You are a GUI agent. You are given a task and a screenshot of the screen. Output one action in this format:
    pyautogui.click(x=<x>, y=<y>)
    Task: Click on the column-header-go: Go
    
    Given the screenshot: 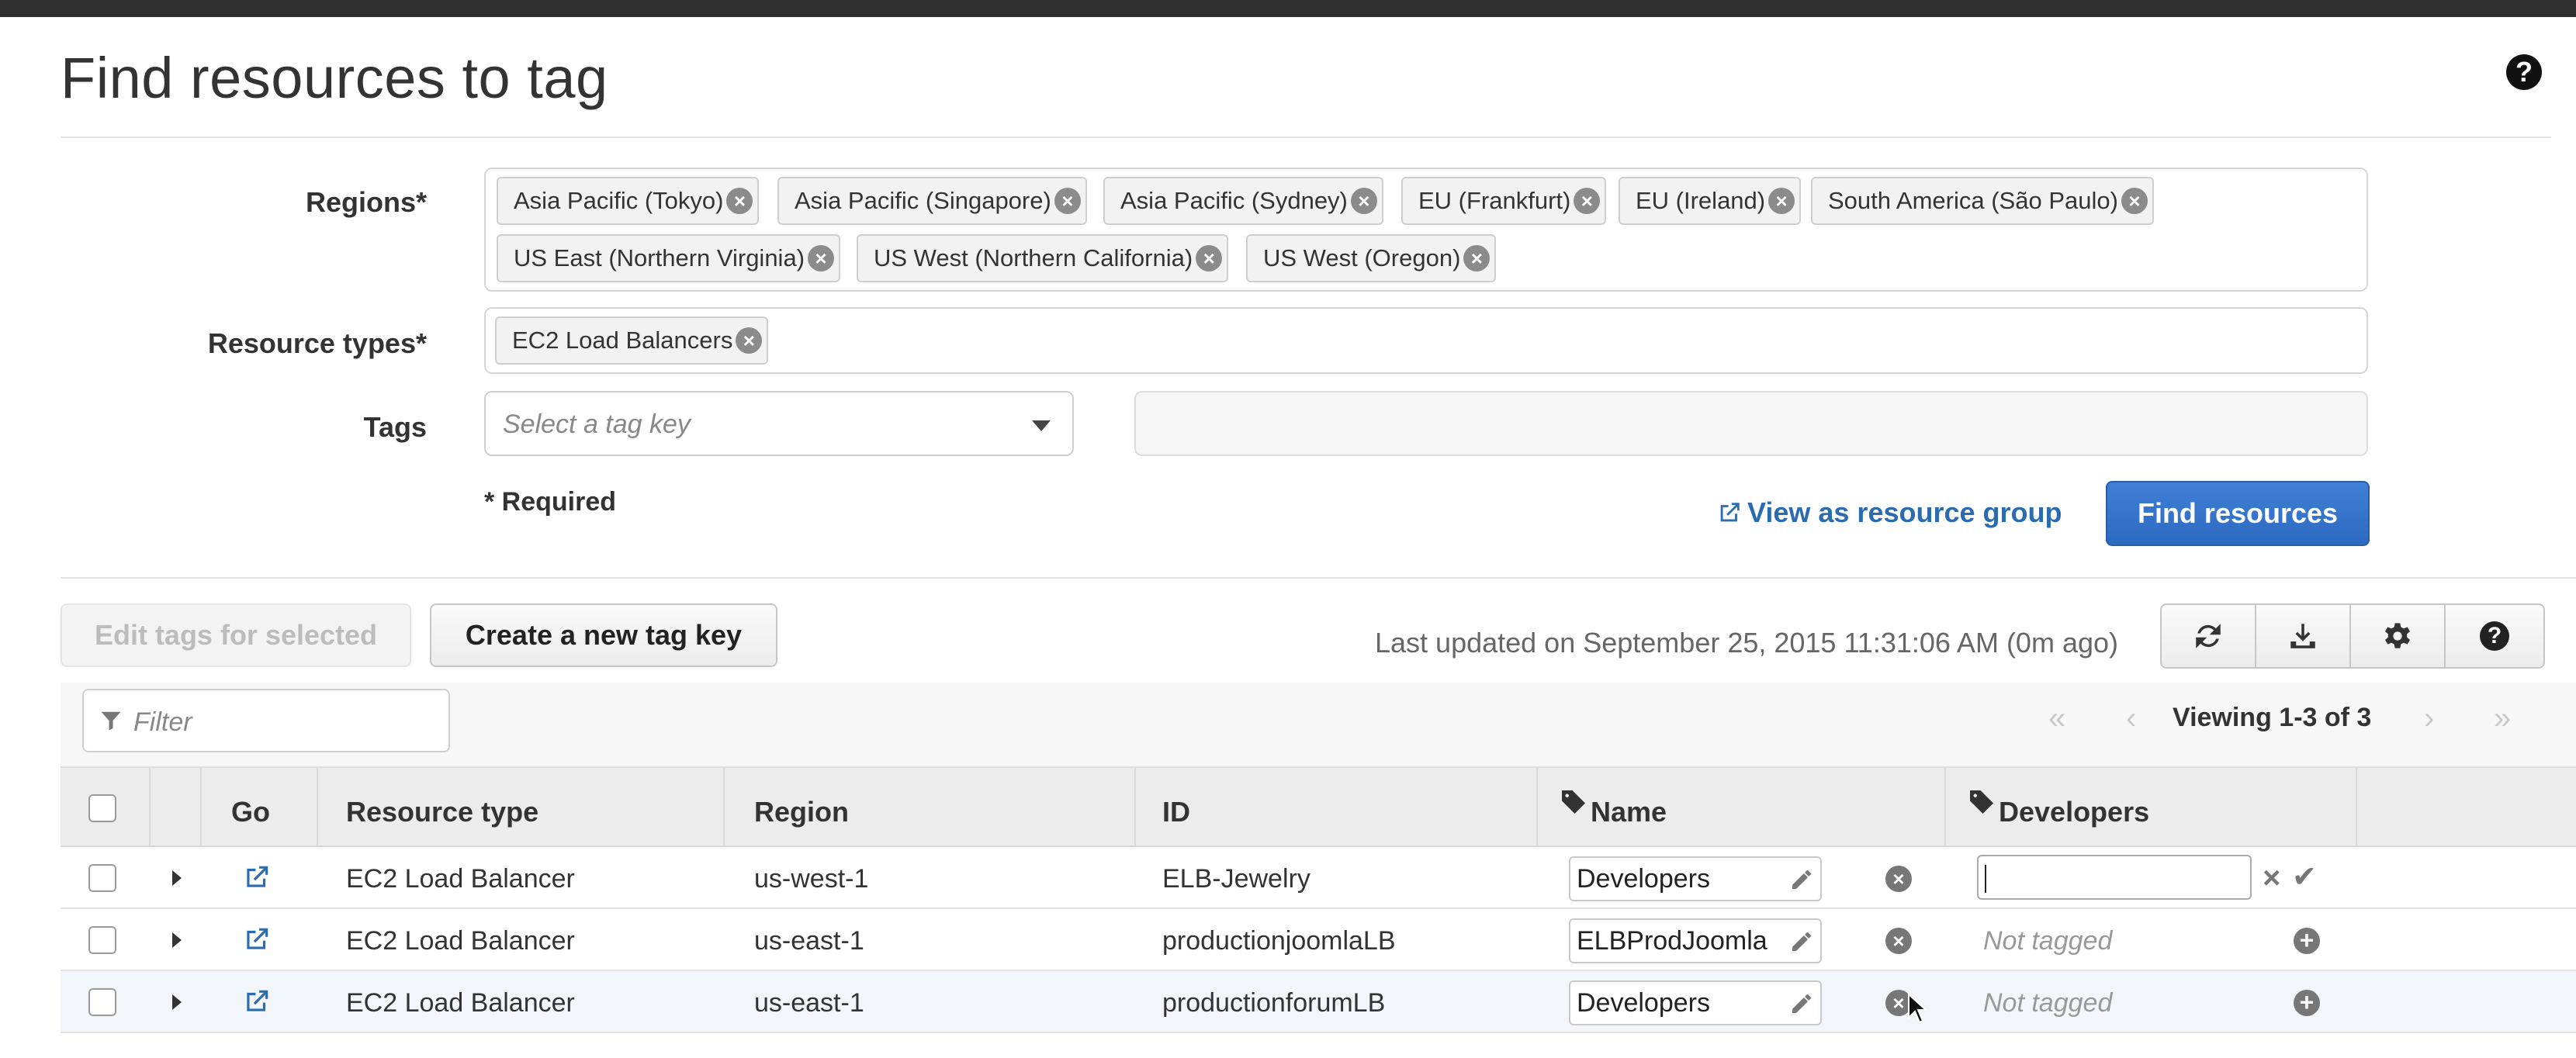 What is the action you would take?
    pyautogui.click(x=250, y=812)
    